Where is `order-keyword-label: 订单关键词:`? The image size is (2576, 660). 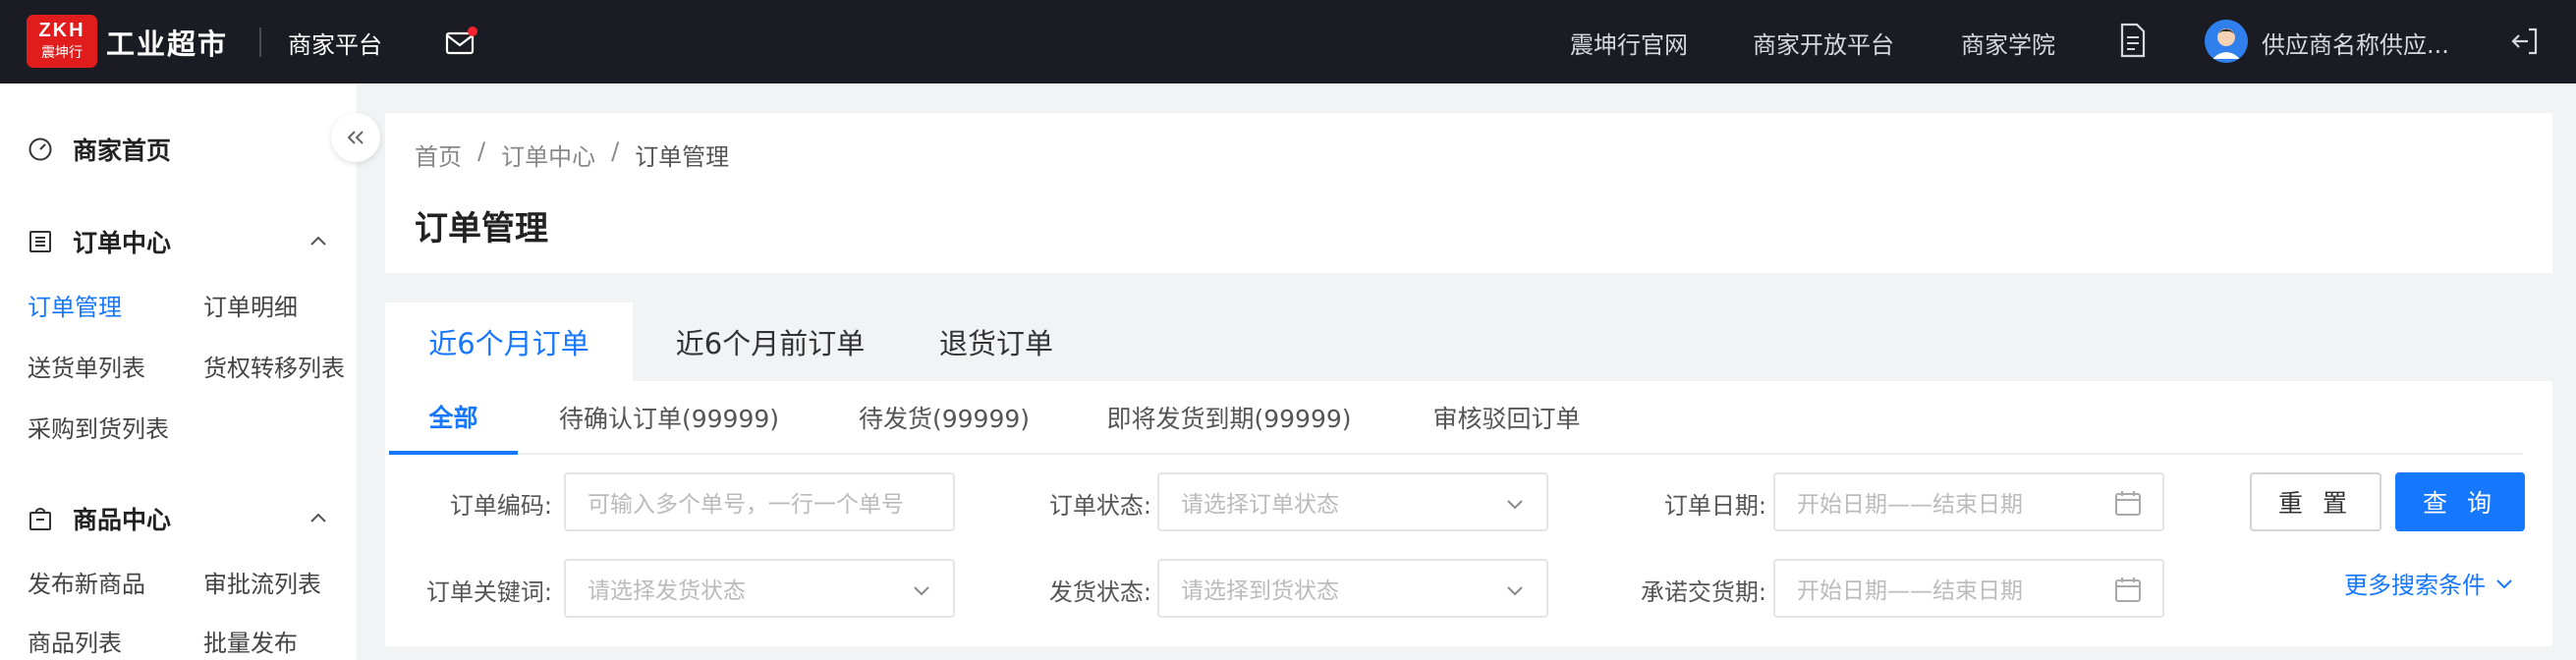 order-keyword-label: 订单关键词: is located at coordinates (488, 592).